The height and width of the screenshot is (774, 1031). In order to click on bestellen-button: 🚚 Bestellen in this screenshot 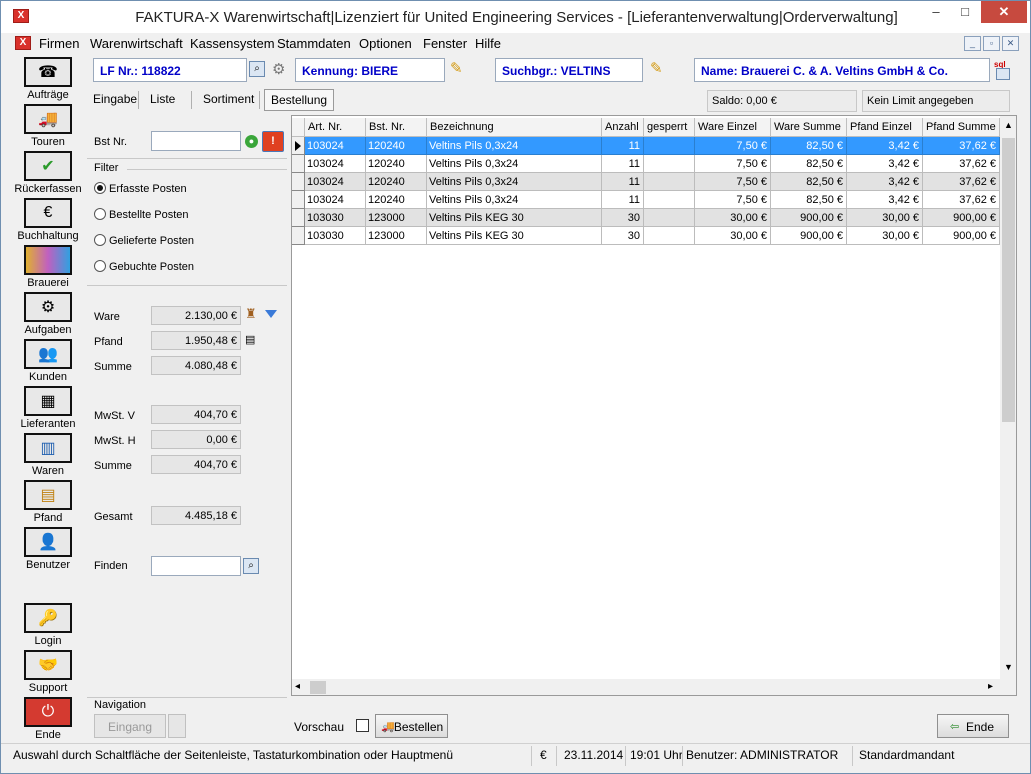, I will do `click(411, 726)`.